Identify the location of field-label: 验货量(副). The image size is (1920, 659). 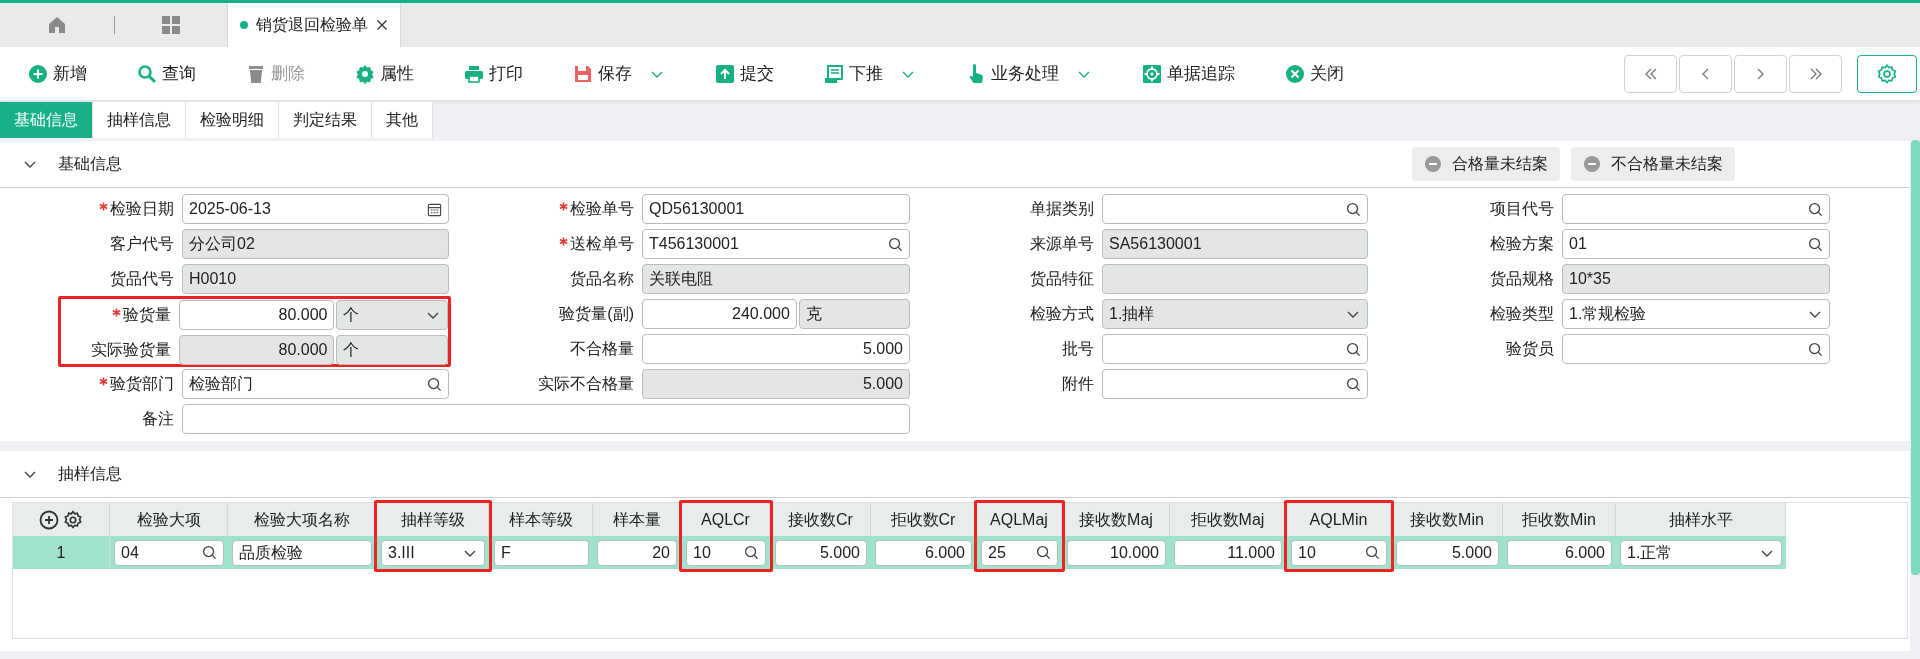
(596, 314).